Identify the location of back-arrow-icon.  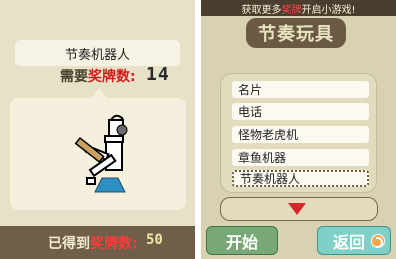
(378, 241).